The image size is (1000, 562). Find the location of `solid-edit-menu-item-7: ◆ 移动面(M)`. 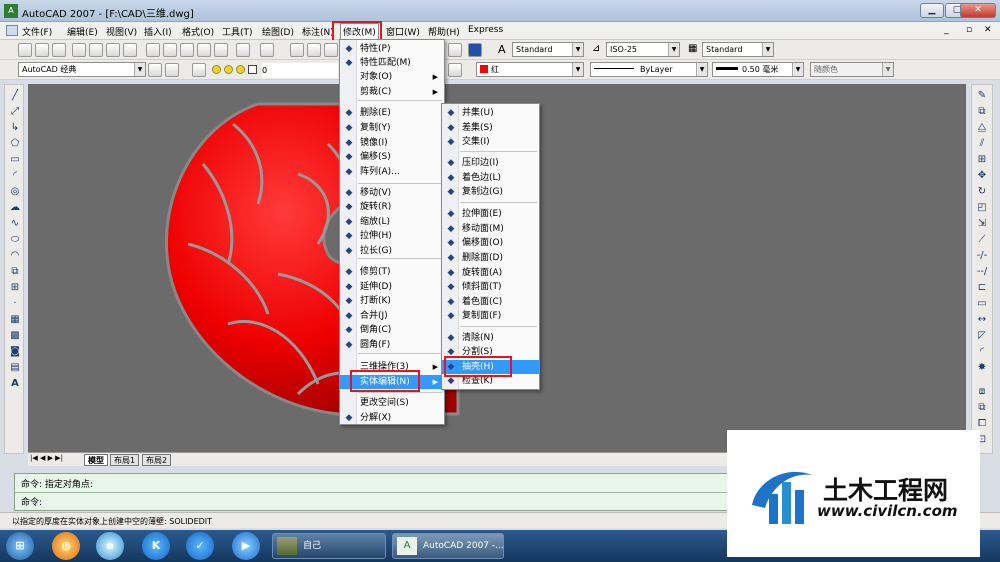

solid-edit-menu-item-7: ◆ 移动面(M) is located at coordinates (490, 229).